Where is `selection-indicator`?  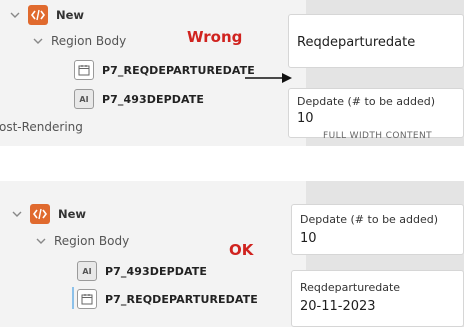 selection-indicator is located at coordinates (73, 298).